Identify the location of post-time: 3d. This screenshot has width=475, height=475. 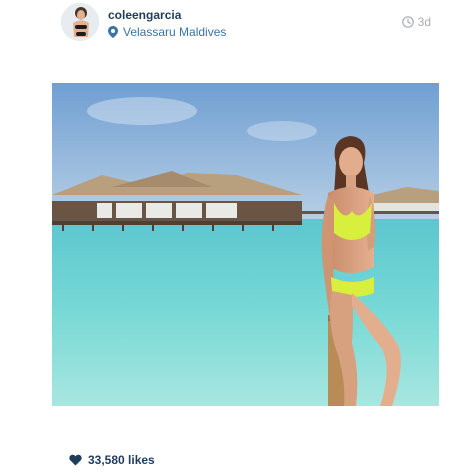
(416, 22).